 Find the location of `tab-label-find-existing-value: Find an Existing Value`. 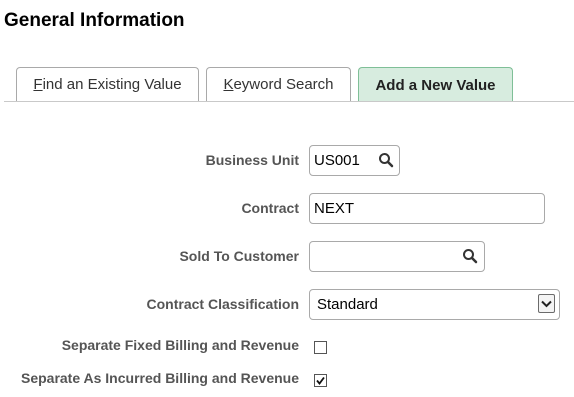

tab-label-find-existing-value: Find an Existing Value is located at coordinates (107, 84).